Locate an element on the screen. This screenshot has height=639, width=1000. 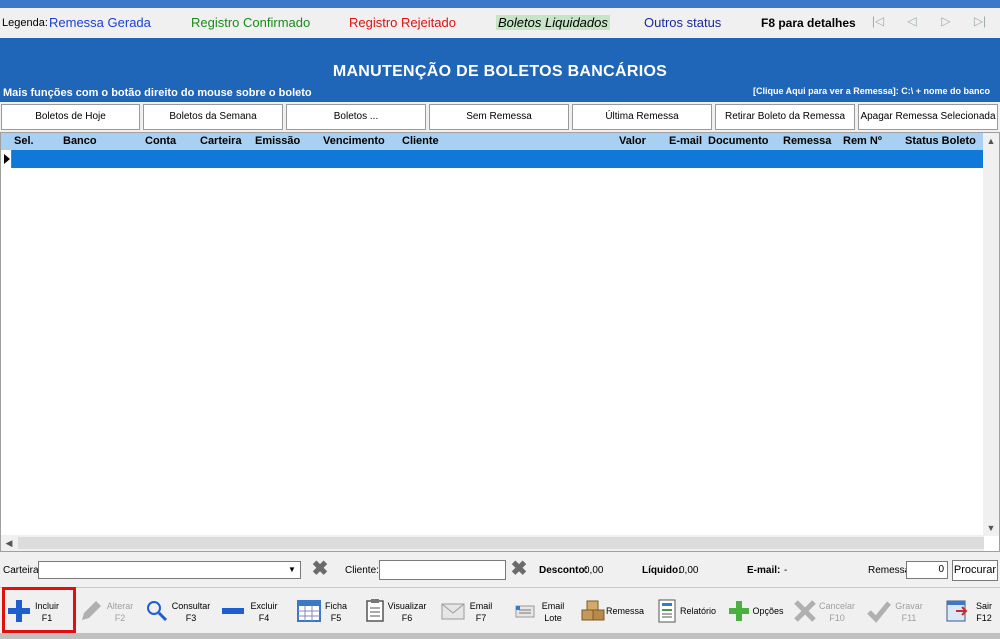
gravar-button: Gravar F11 is located at coordinates (897, 611).